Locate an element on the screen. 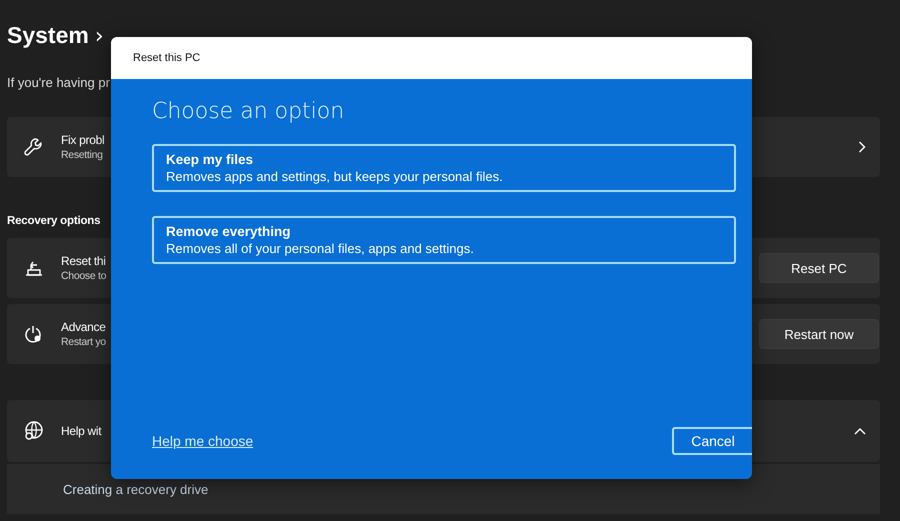 The height and width of the screenshot is (521, 900). card-button: Reset PC is located at coordinates (819, 268).